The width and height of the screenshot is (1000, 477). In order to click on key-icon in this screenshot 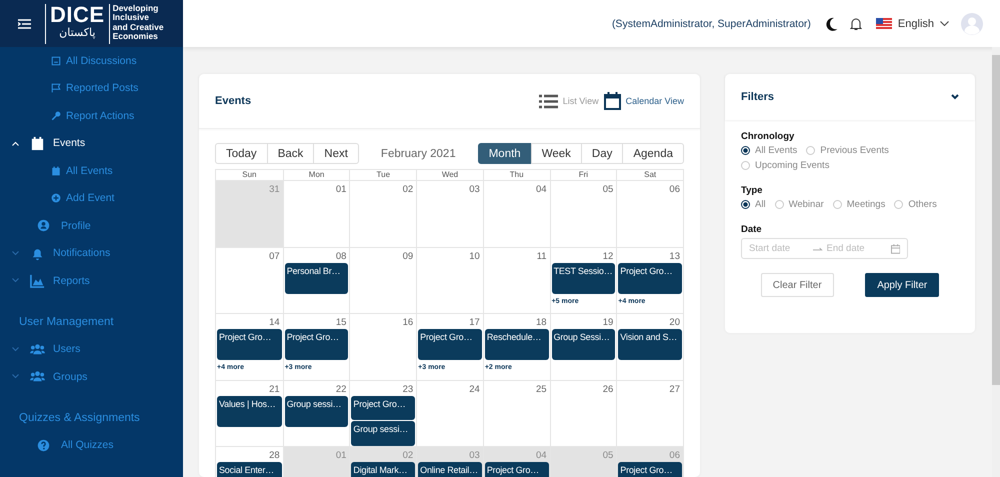, I will do `click(56, 115)`.